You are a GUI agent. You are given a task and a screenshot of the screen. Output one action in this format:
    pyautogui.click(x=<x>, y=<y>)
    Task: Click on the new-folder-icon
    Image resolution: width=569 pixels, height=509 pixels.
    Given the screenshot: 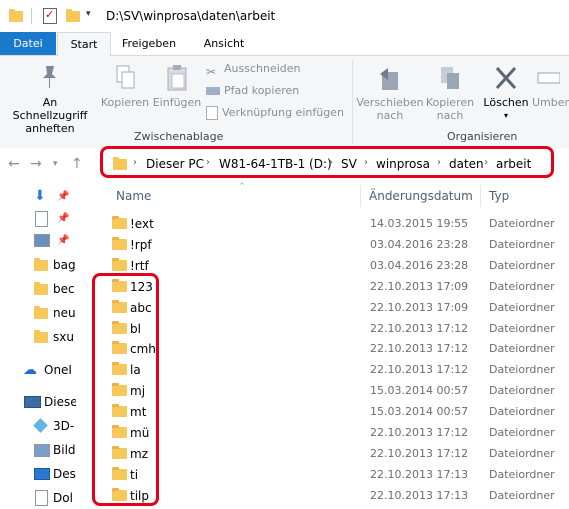 What is the action you would take?
    pyautogui.click(x=73, y=15)
    